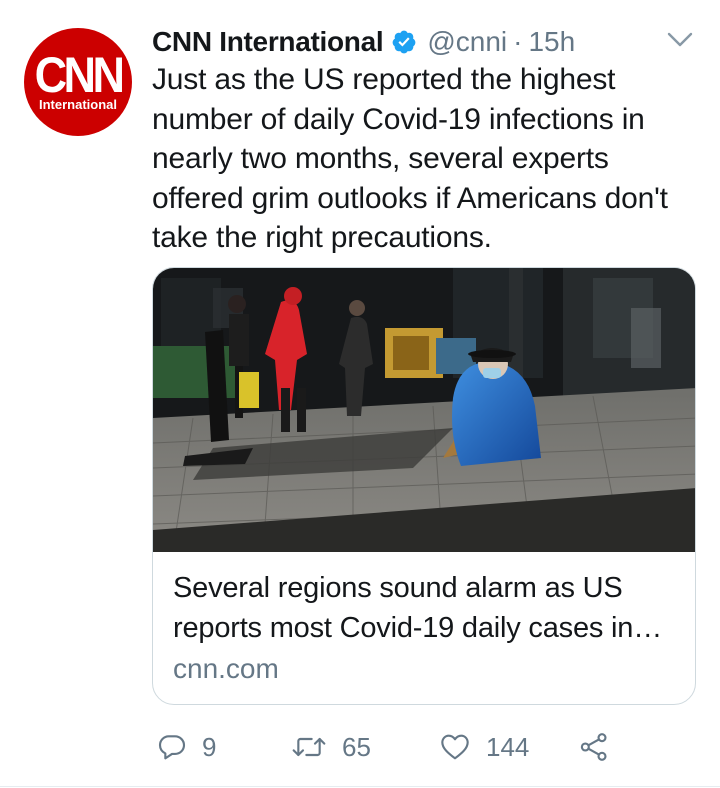  Describe the element at coordinates (209, 746) in the screenshot. I see `reply-count: 9` at that location.